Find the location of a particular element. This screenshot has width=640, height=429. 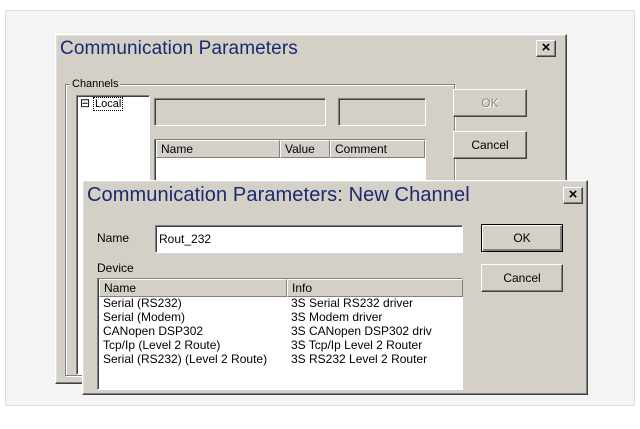

channels-label: Channels is located at coordinates (95, 84).